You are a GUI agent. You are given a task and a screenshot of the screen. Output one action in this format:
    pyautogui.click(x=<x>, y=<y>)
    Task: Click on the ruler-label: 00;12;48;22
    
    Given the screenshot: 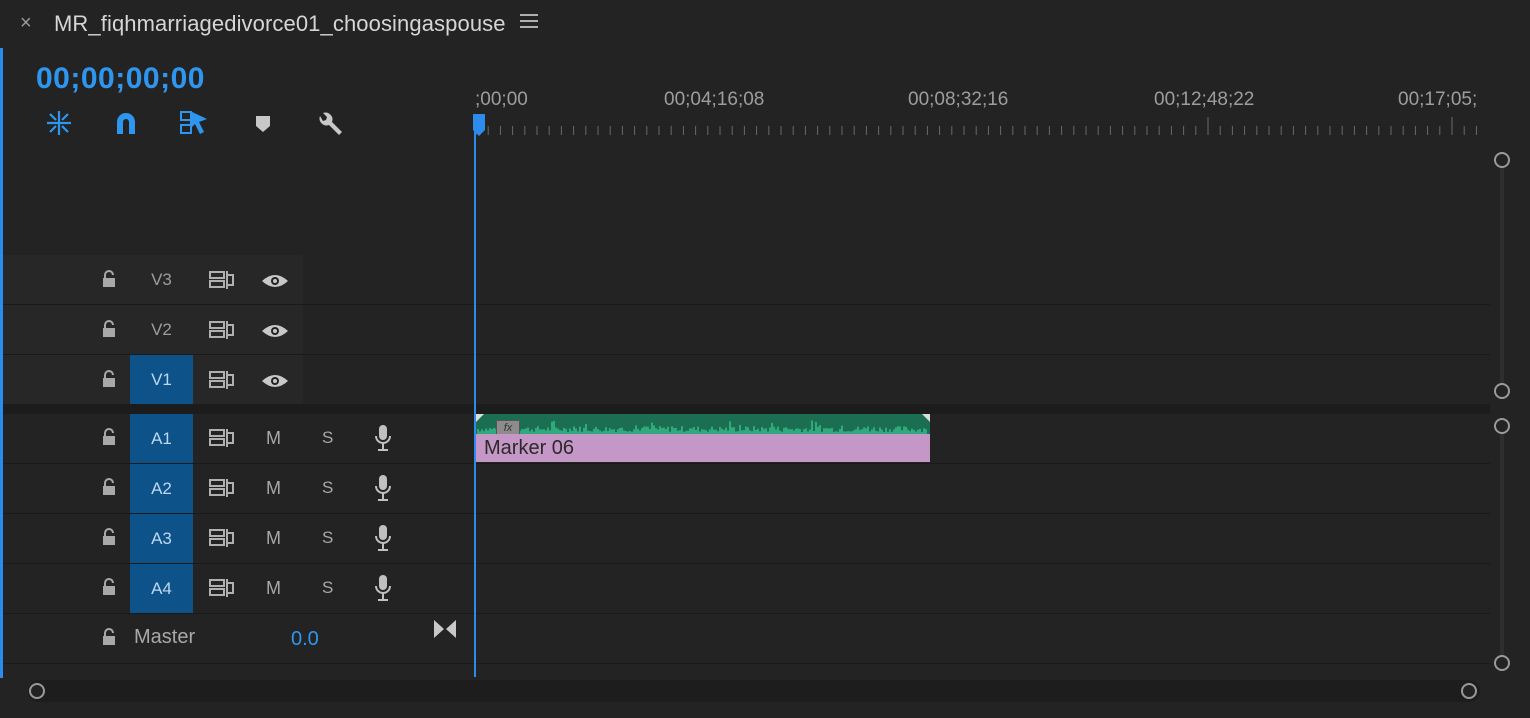 What is the action you would take?
    pyautogui.click(x=1204, y=99)
    